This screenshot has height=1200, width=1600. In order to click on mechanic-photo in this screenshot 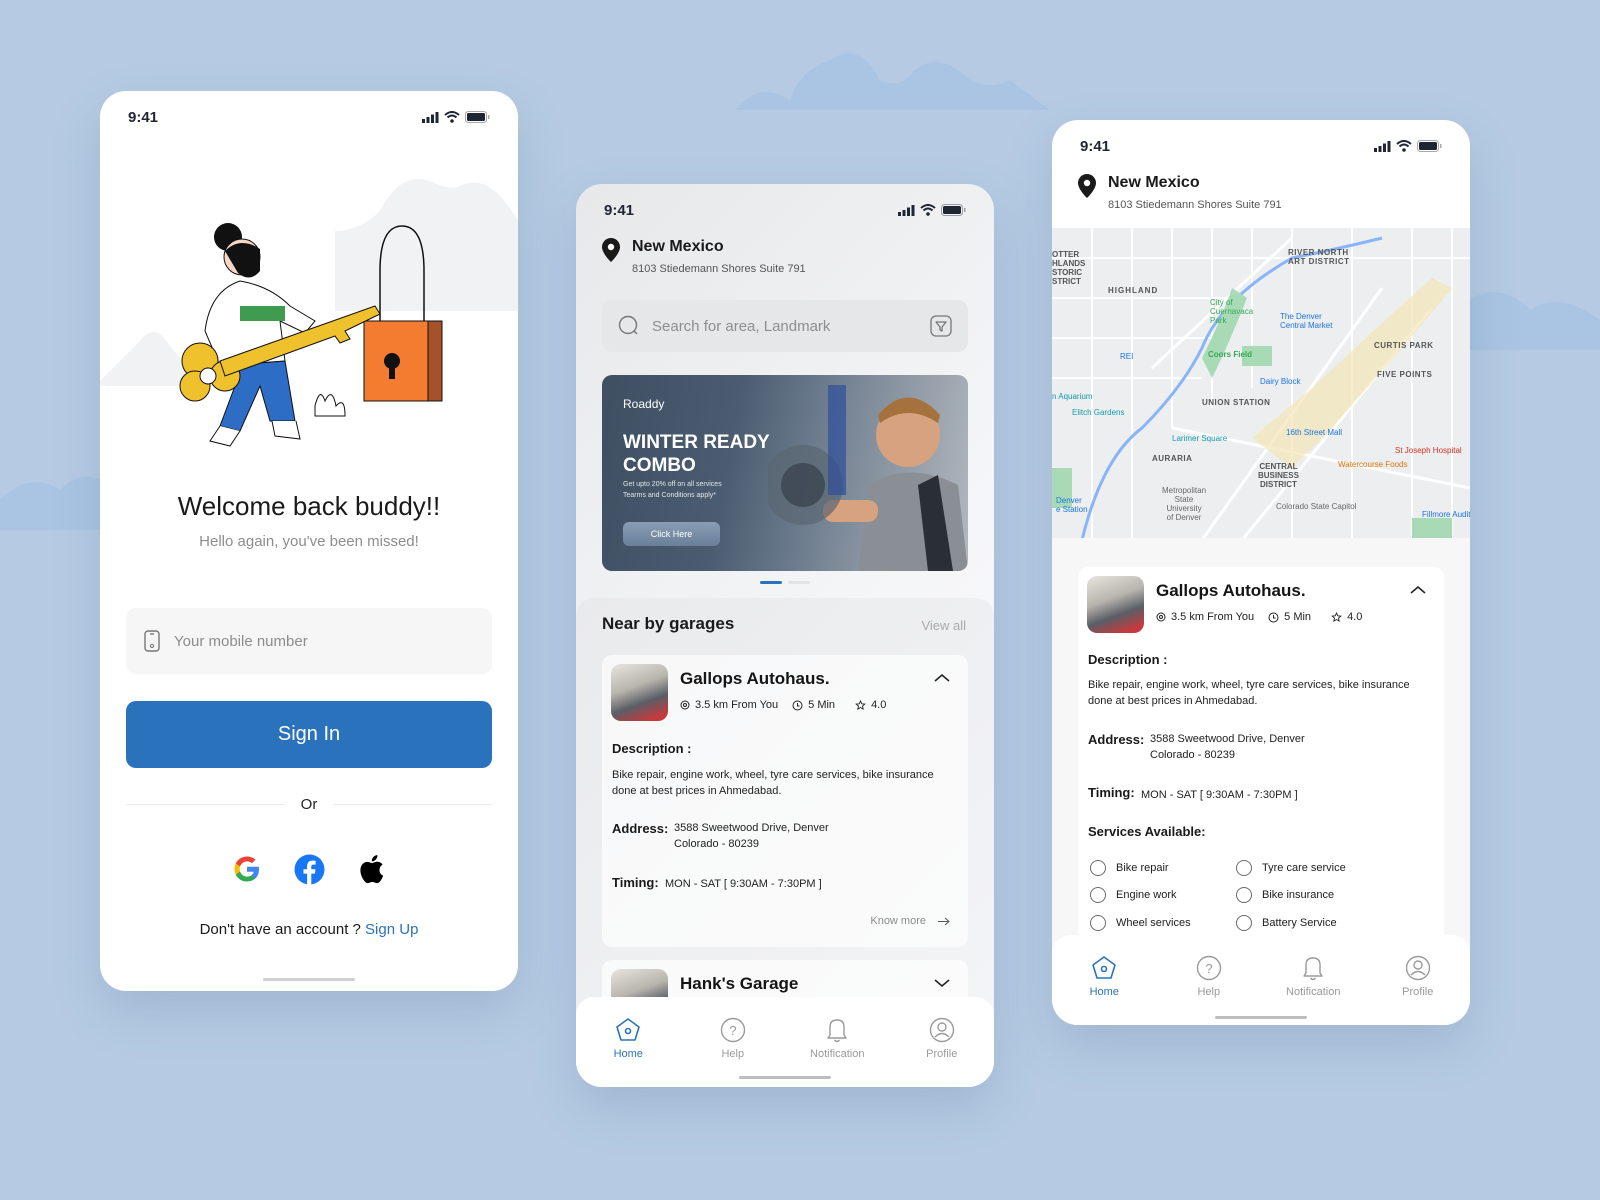, I will do `click(868, 478)`.